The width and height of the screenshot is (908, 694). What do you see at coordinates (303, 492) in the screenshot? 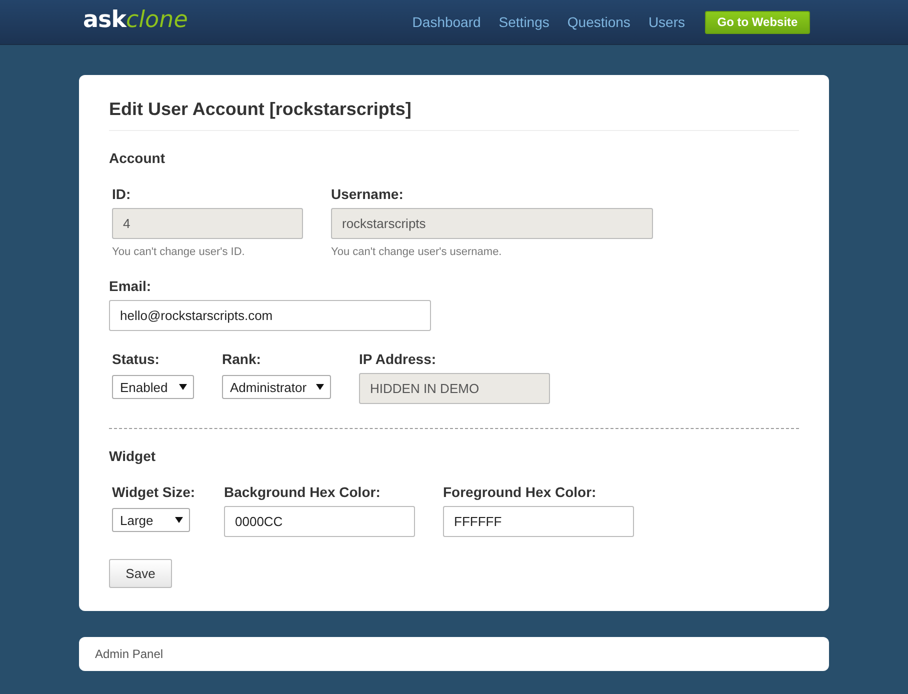
I see `field-label: Background Hex Color:` at bounding box center [303, 492].